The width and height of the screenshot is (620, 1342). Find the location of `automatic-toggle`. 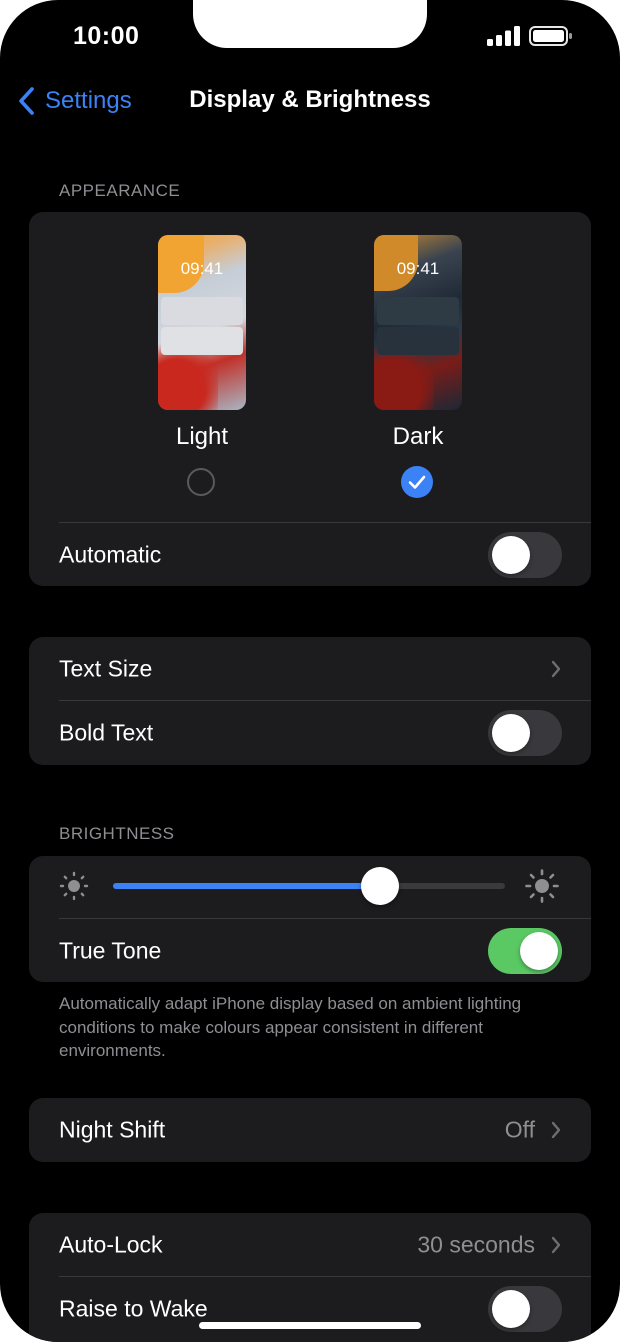

automatic-toggle is located at coordinates (525, 554).